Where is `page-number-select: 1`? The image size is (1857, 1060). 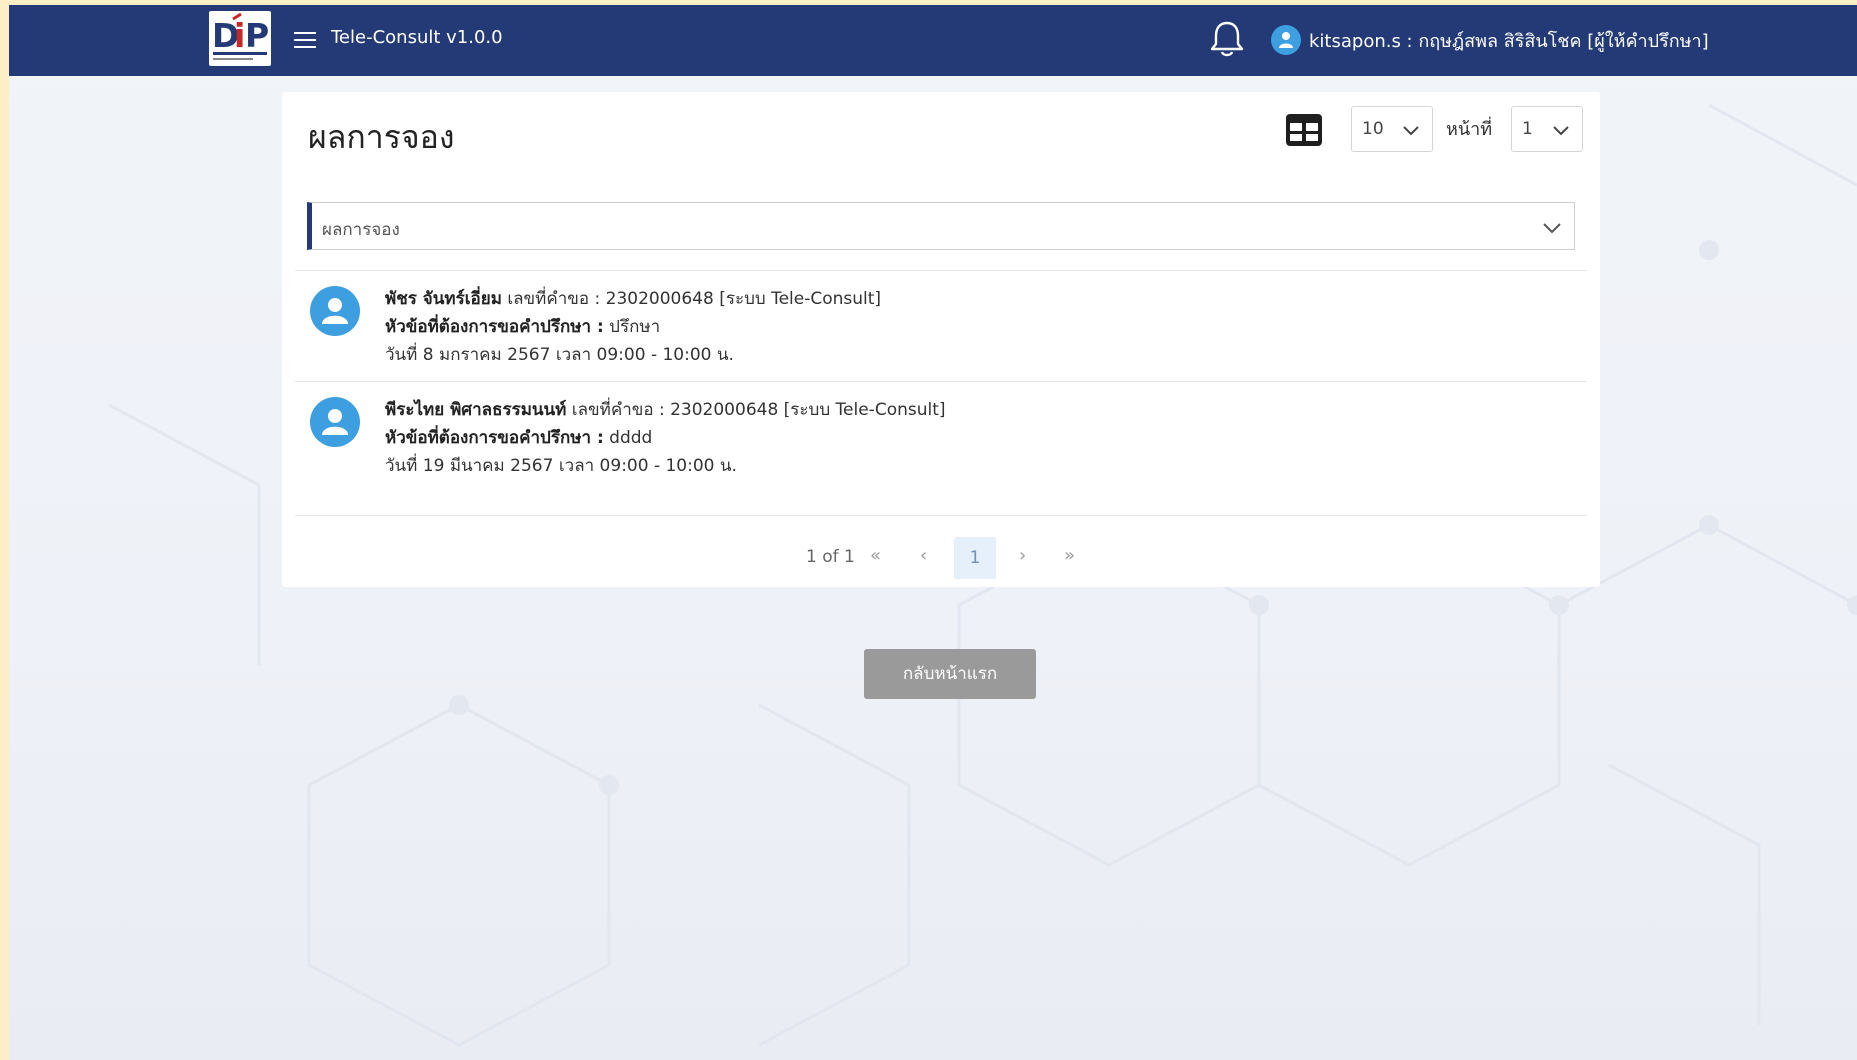
page-number-select: 1 is located at coordinates (1547, 129).